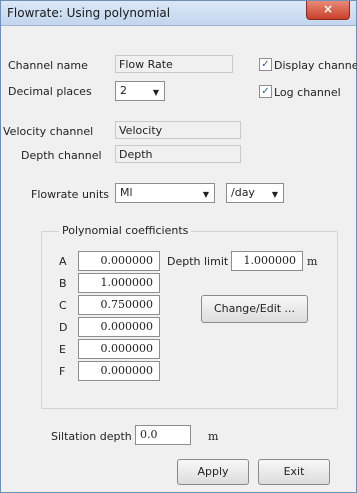 Image resolution: width=357 pixels, height=493 pixels. What do you see at coordinates (70, 194) in the screenshot?
I see `flowrate-units-label: Flowrate units` at bounding box center [70, 194].